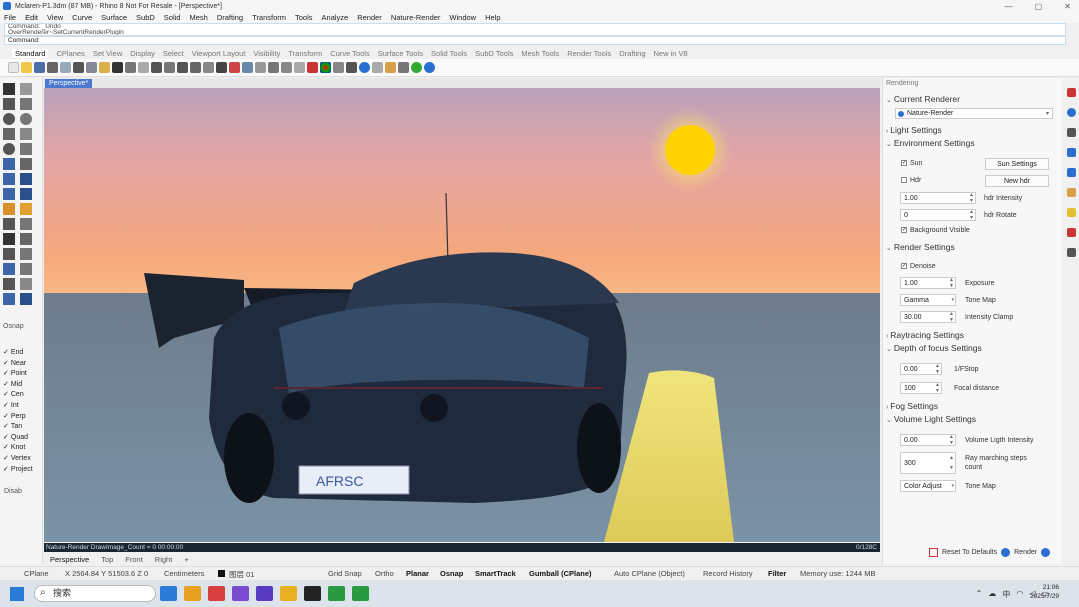 The width and height of the screenshot is (1079, 607). I want to click on fog-settings-section: Fog Settings, so click(912, 406).